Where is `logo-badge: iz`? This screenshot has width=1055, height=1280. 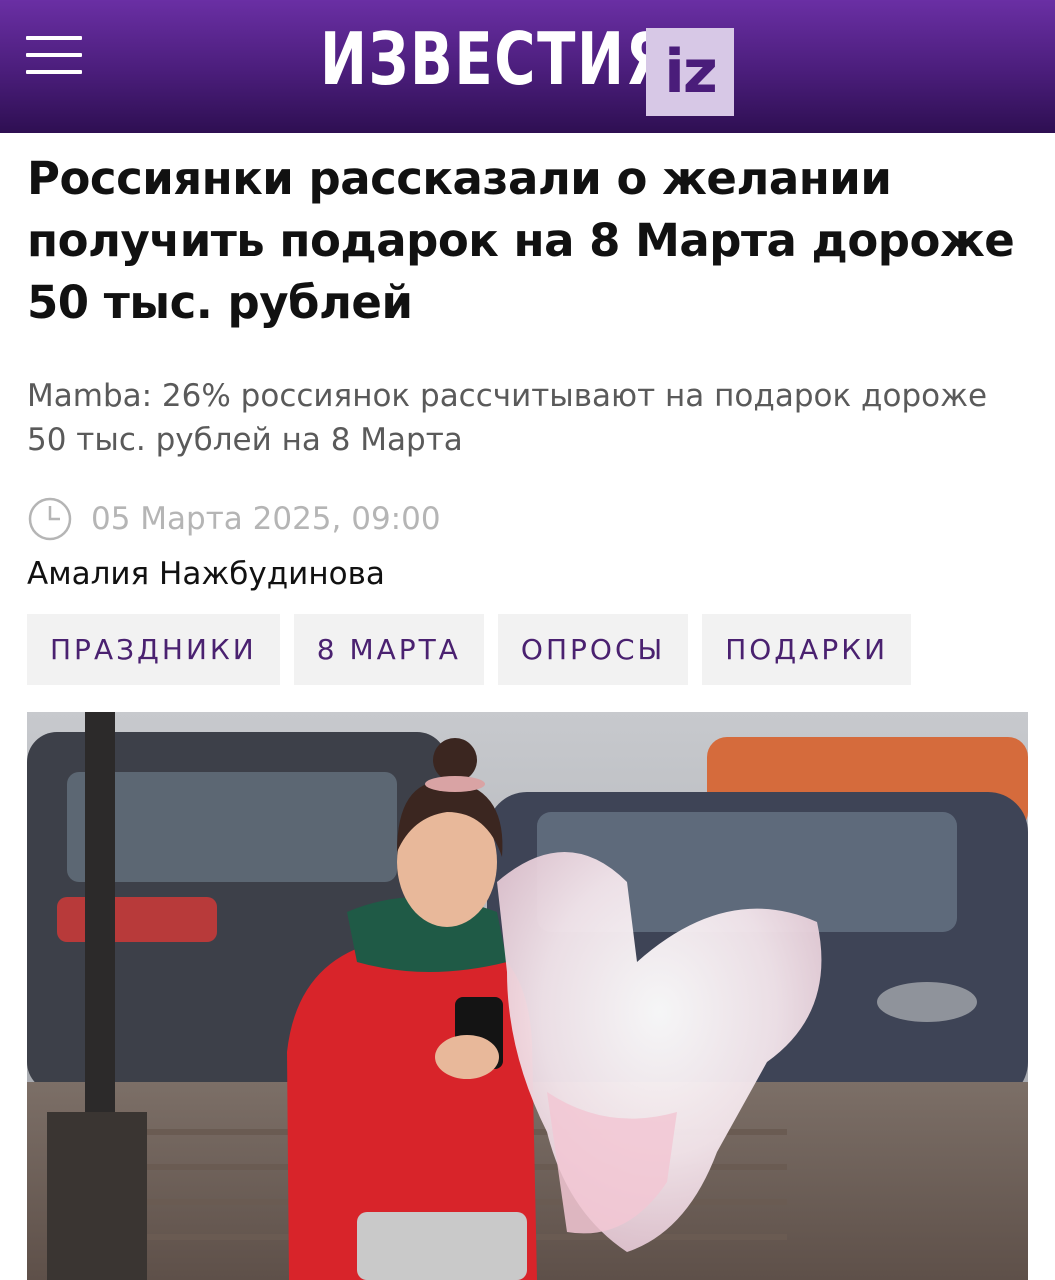
logo-badge: iz is located at coordinates (690, 72).